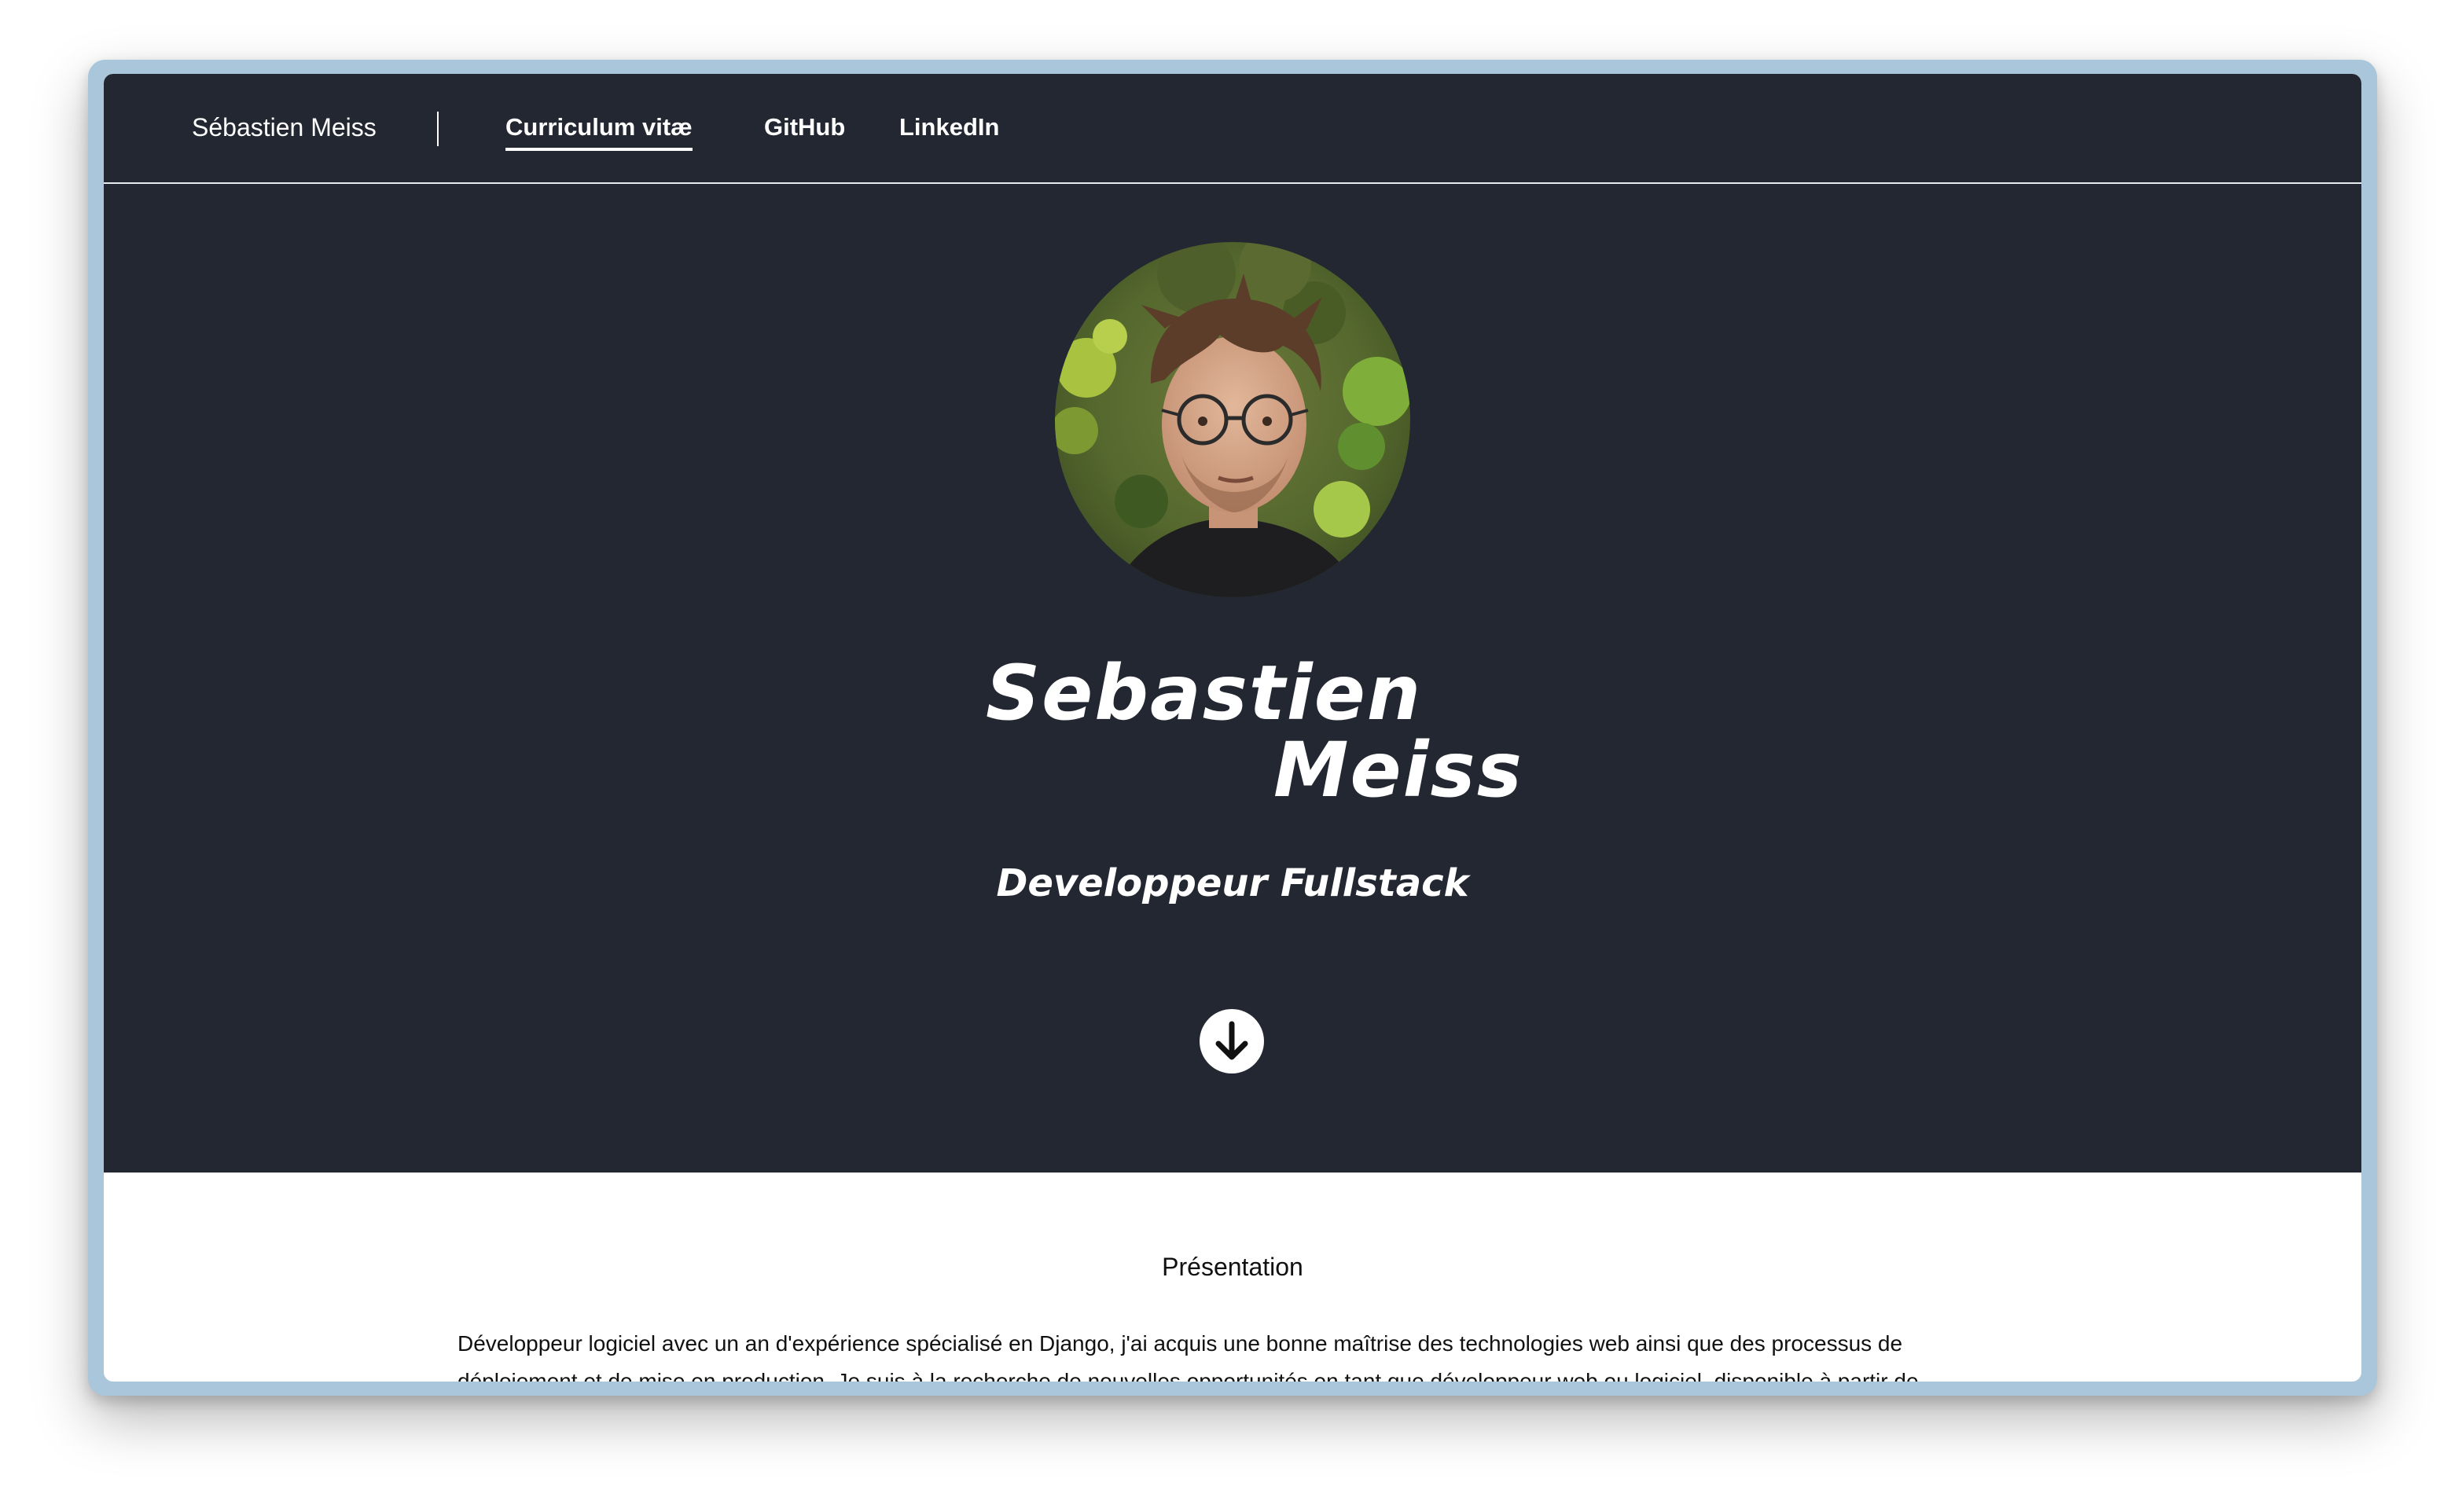 The image size is (2462, 1512). Describe the element at coordinates (1233, 1267) in the screenshot. I see `presentation-heading: Présentation` at that location.